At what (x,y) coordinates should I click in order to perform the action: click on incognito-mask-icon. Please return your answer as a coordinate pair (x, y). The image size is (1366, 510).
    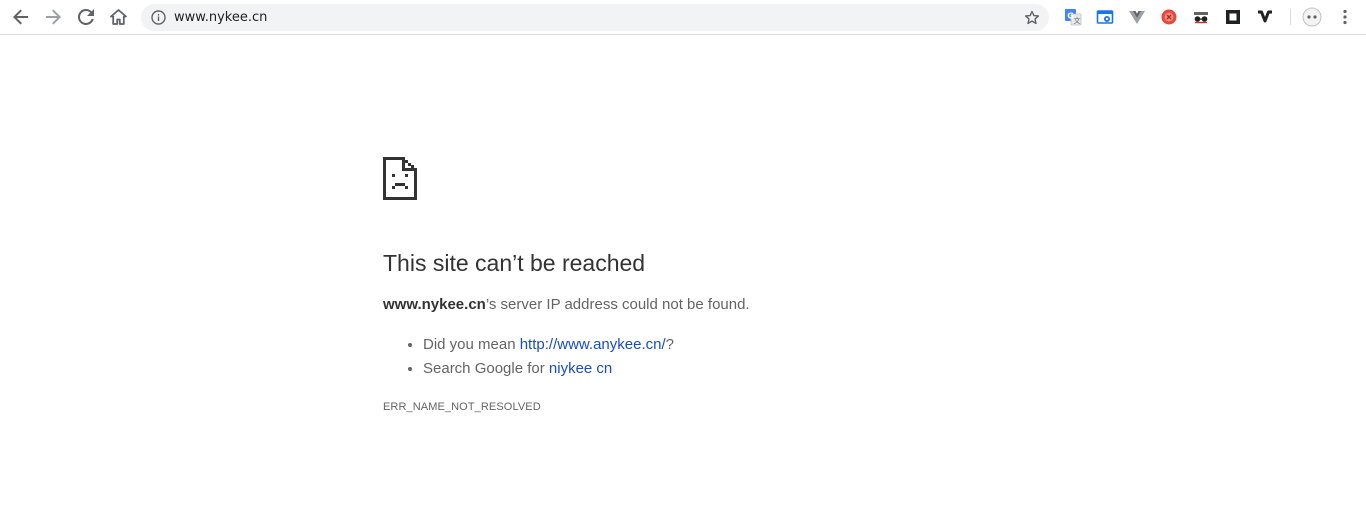
    Looking at the image, I should click on (1201, 17).